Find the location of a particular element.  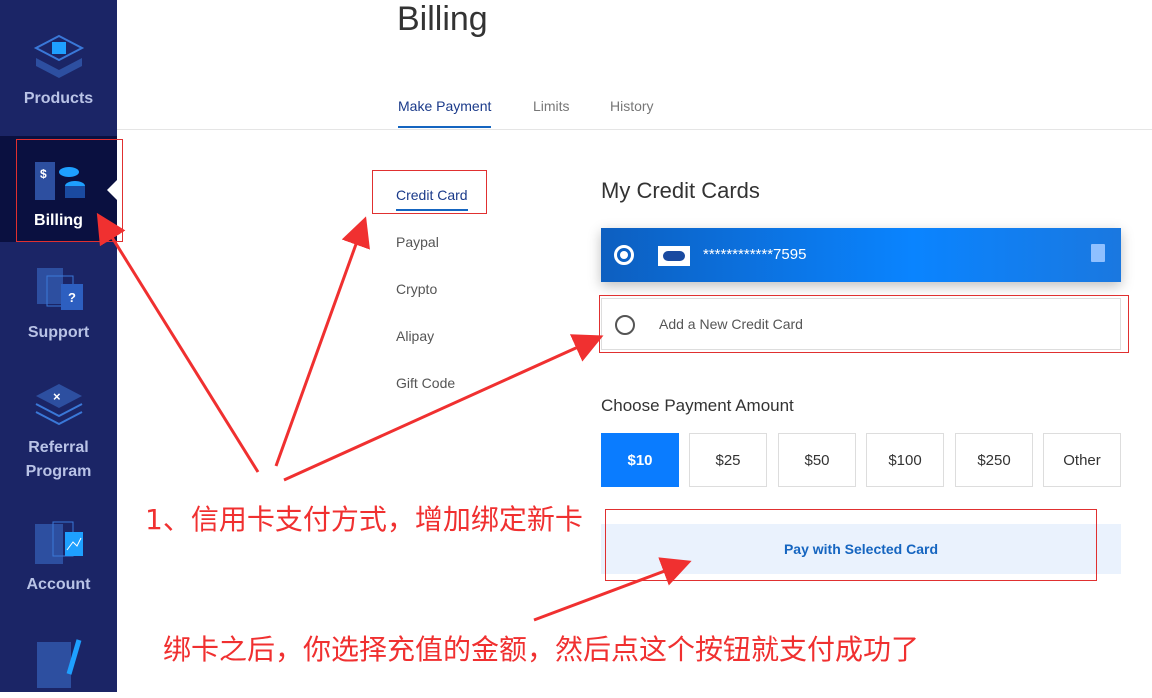

annotation-note: 1、信用卡支付方式，增加绑定新卡 is located at coordinates (364, 519).